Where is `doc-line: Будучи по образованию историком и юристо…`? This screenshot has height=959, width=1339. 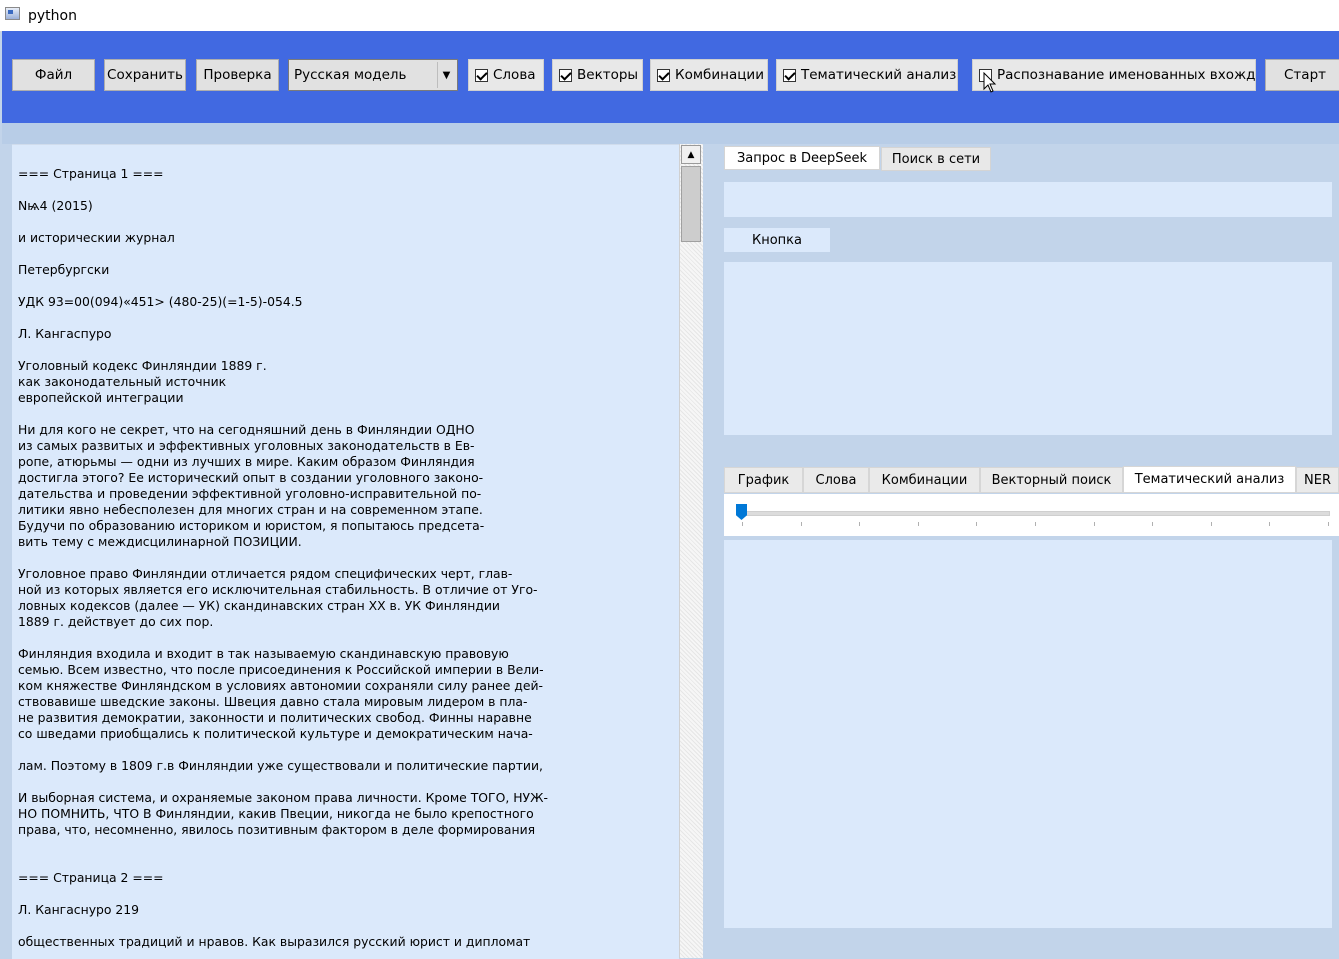
doc-line: Будучи по образованию историком и юристо… is located at coordinates (251, 525).